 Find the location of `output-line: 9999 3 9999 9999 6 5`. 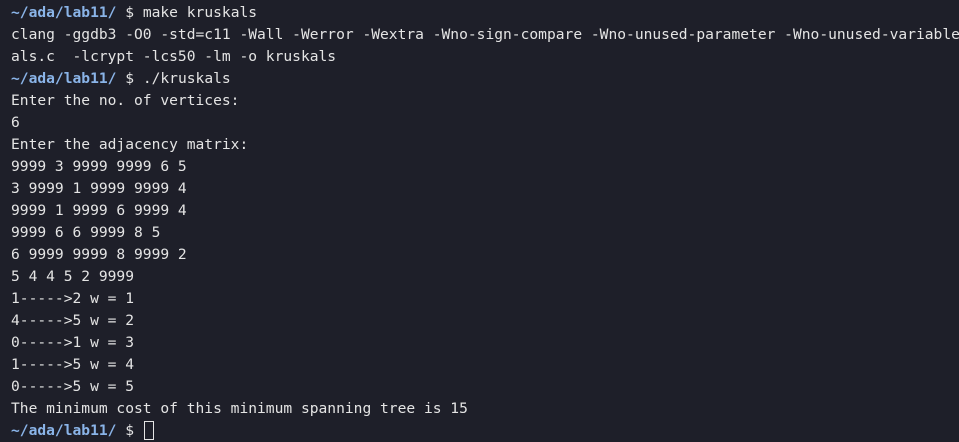

output-line: 9999 3 9999 9999 6 5 is located at coordinates (99, 166).